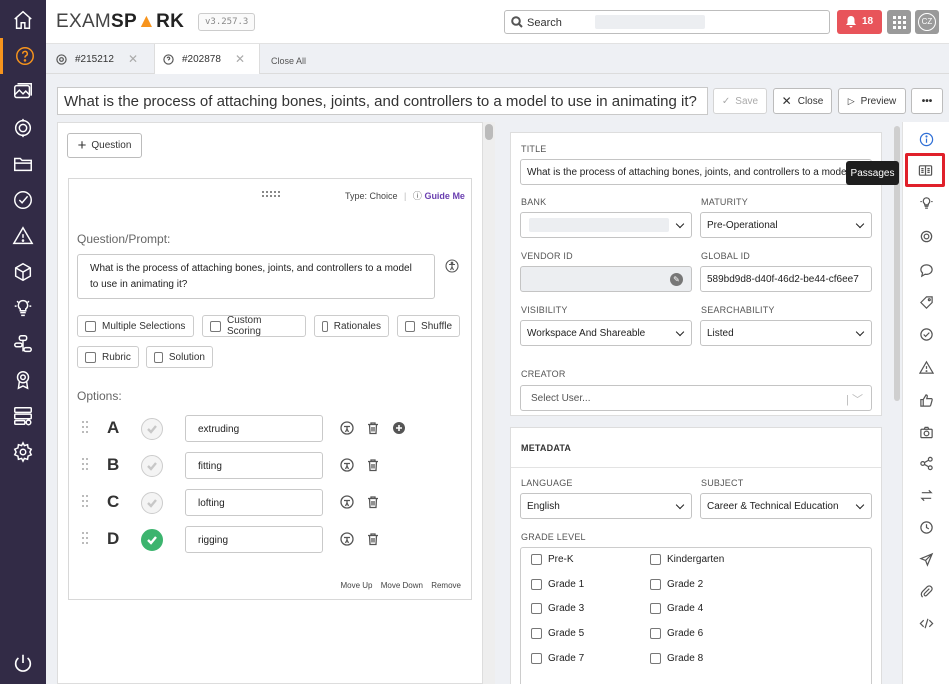  Describe the element at coordinates (23, 164) in the screenshot. I see `folder-icon` at that location.